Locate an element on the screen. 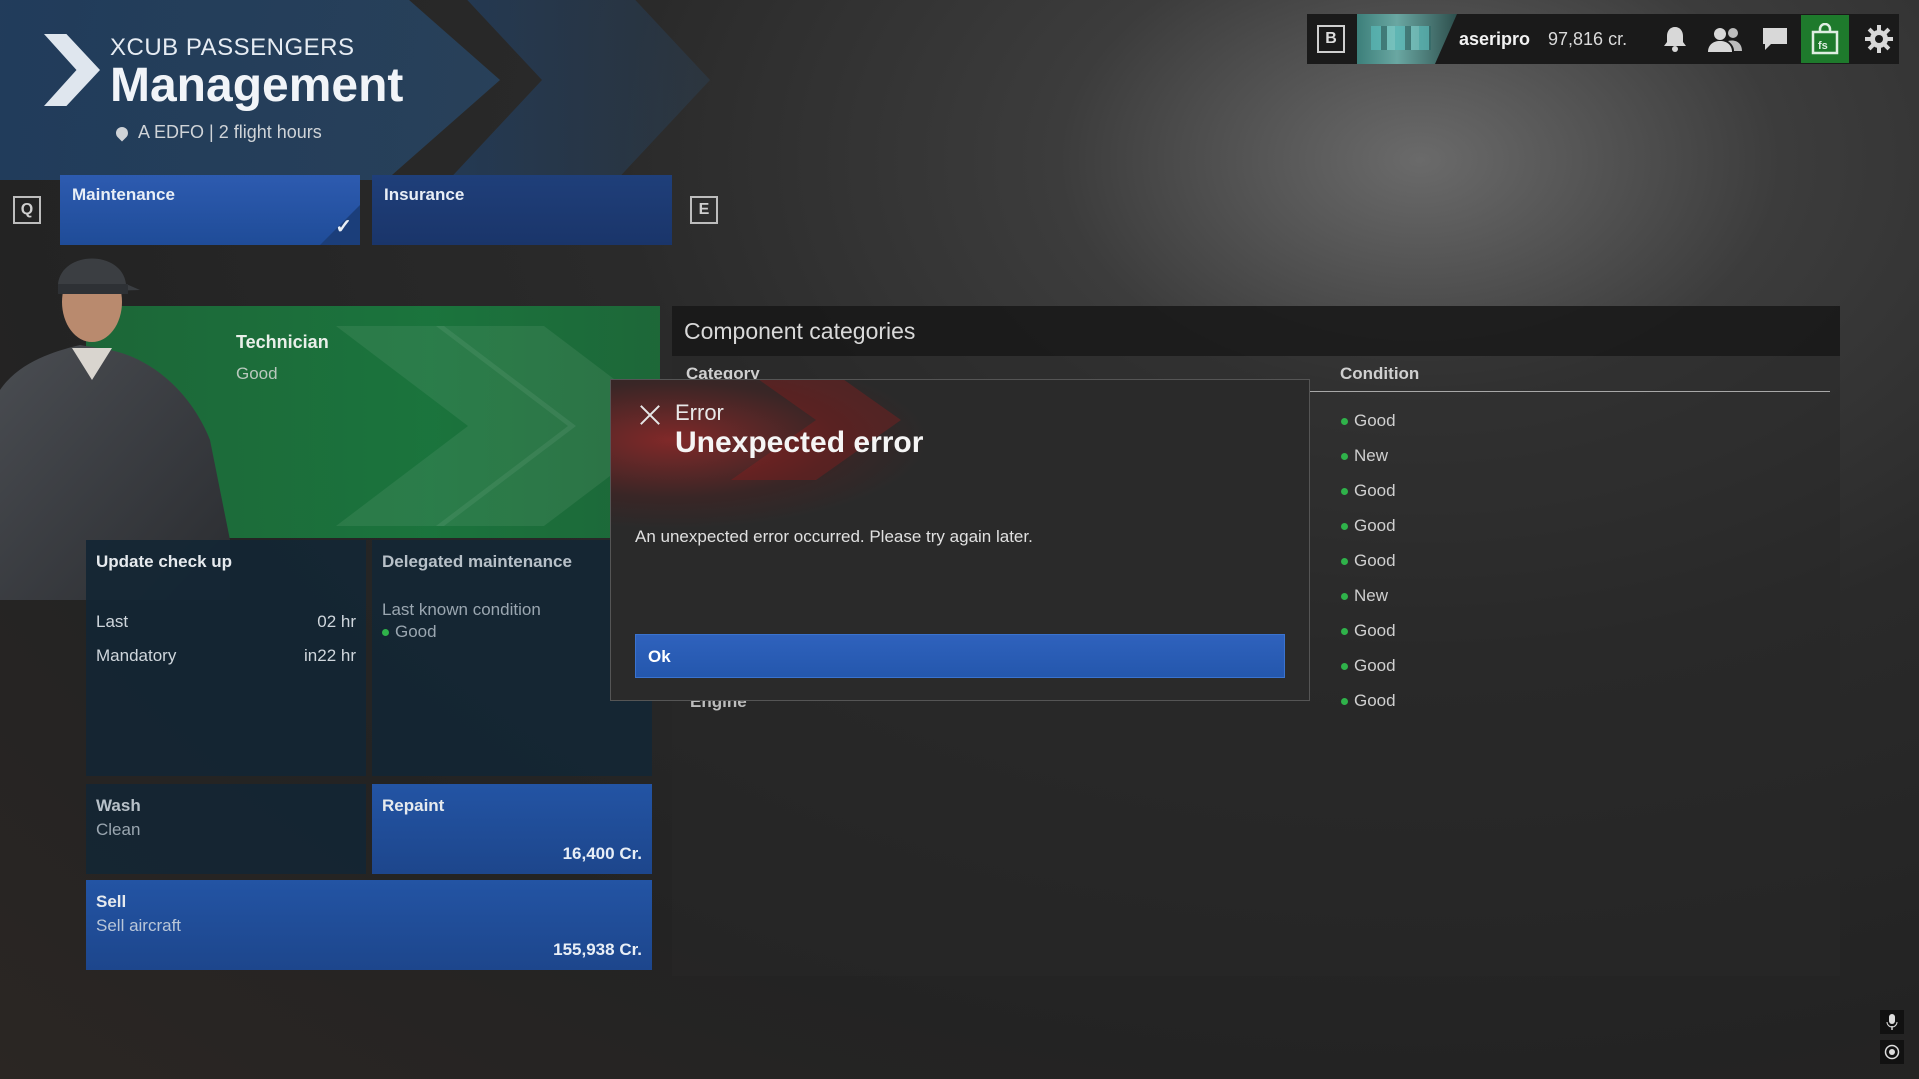 The image size is (1919, 1079). wash-card: Wash Clean is located at coordinates (226, 829).